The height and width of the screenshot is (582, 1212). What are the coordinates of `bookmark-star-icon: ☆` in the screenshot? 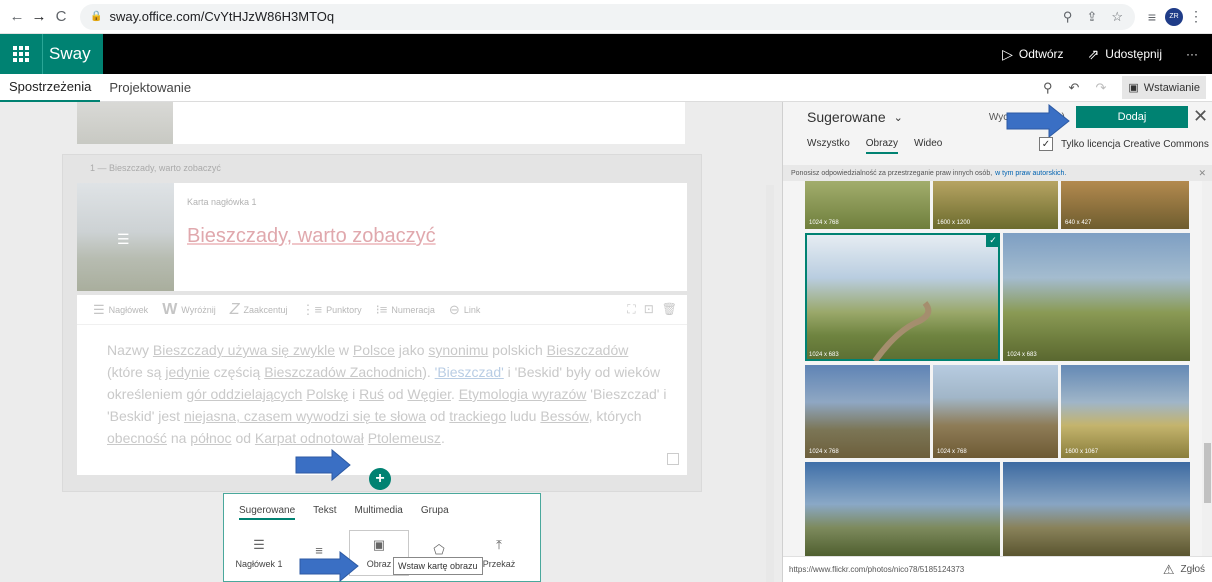 It's located at (1117, 17).